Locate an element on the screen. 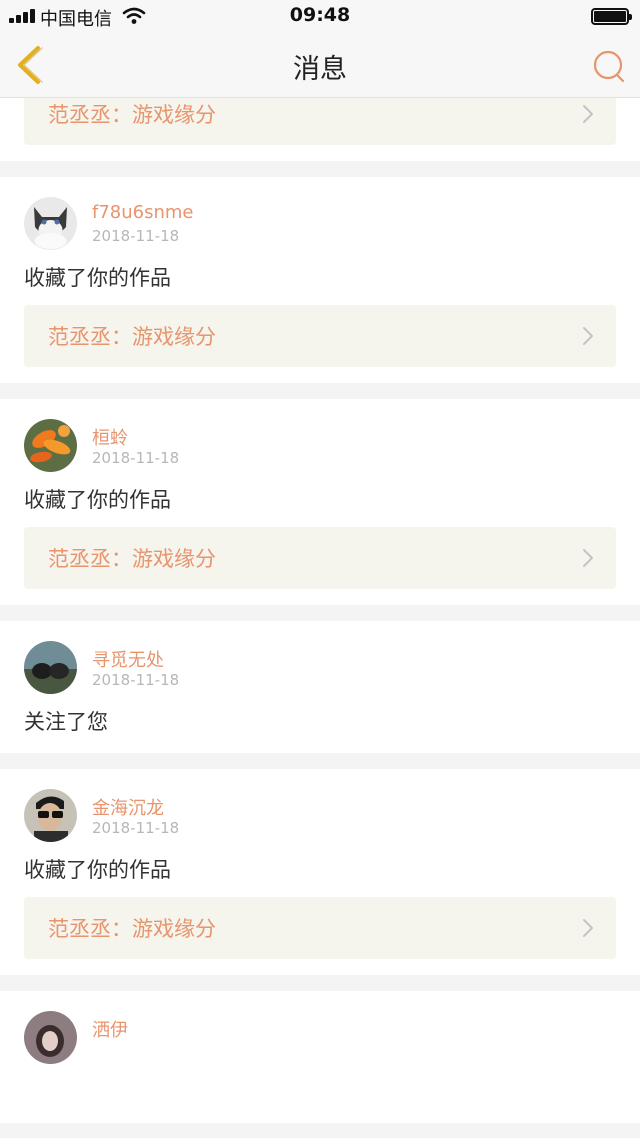 The height and width of the screenshot is (1138, 640). avatar-cat is located at coordinates (50, 223).